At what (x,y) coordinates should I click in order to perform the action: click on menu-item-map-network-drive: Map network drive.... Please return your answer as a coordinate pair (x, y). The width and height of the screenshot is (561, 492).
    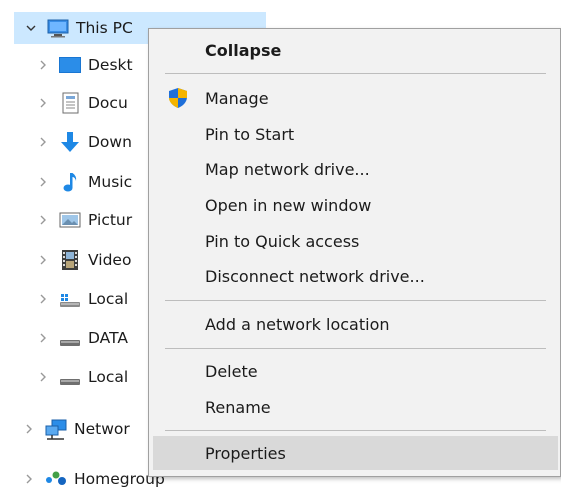
    Looking at the image, I should click on (355, 169).